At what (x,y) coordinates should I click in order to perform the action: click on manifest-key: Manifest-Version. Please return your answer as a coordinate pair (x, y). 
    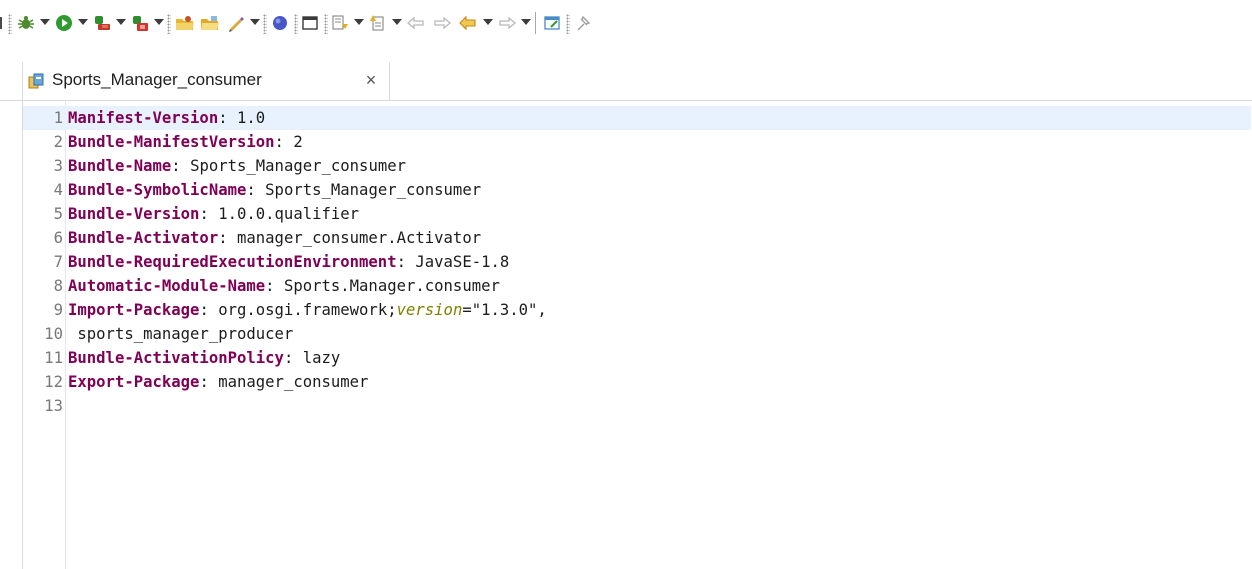
    Looking at the image, I should click on (143, 118).